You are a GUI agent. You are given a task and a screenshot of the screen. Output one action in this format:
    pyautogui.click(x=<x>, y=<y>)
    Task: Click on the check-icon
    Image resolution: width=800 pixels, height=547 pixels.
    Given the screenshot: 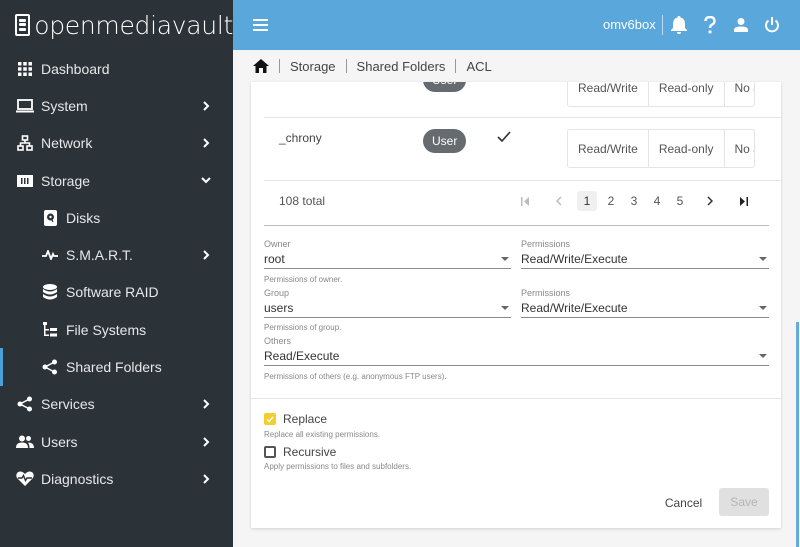 What is the action you would take?
    pyautogui.click(x=504, y=139)
    